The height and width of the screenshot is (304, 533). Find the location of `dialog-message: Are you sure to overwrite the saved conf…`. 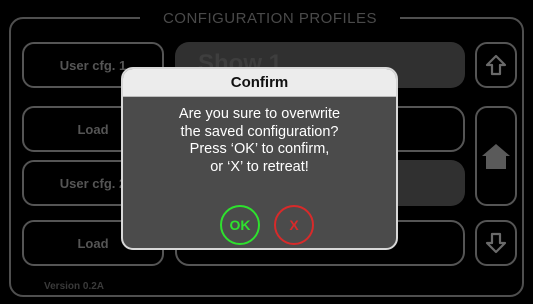

dialog-message: Are you sure to overwrite the saved conf… is located at coordinates (259, 141).